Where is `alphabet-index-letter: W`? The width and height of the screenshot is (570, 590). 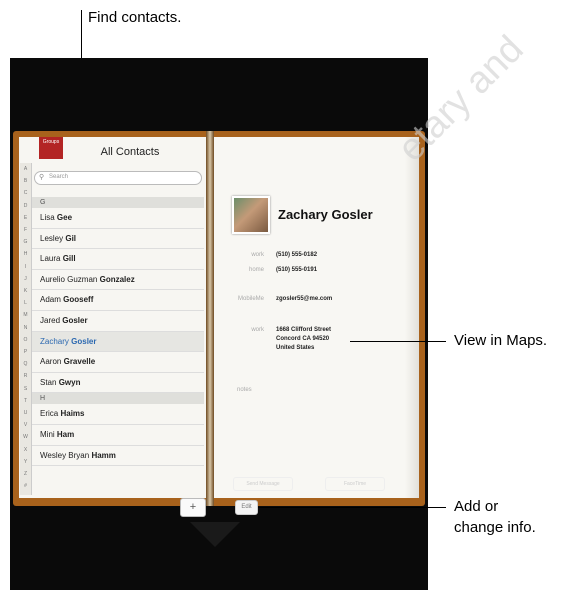
alphabet-index-letter: W is located at coordinates (25, 437).